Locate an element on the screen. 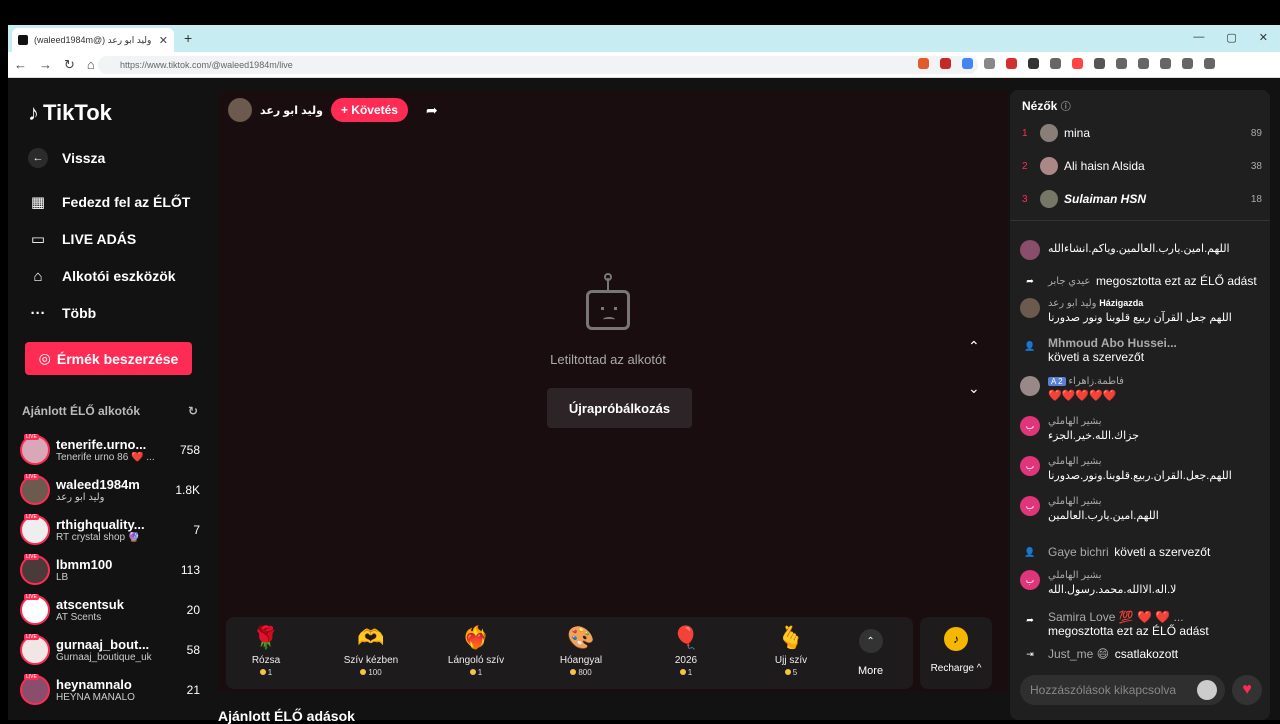  creator-name: heynamnalo is located at coordinates (94, 684).